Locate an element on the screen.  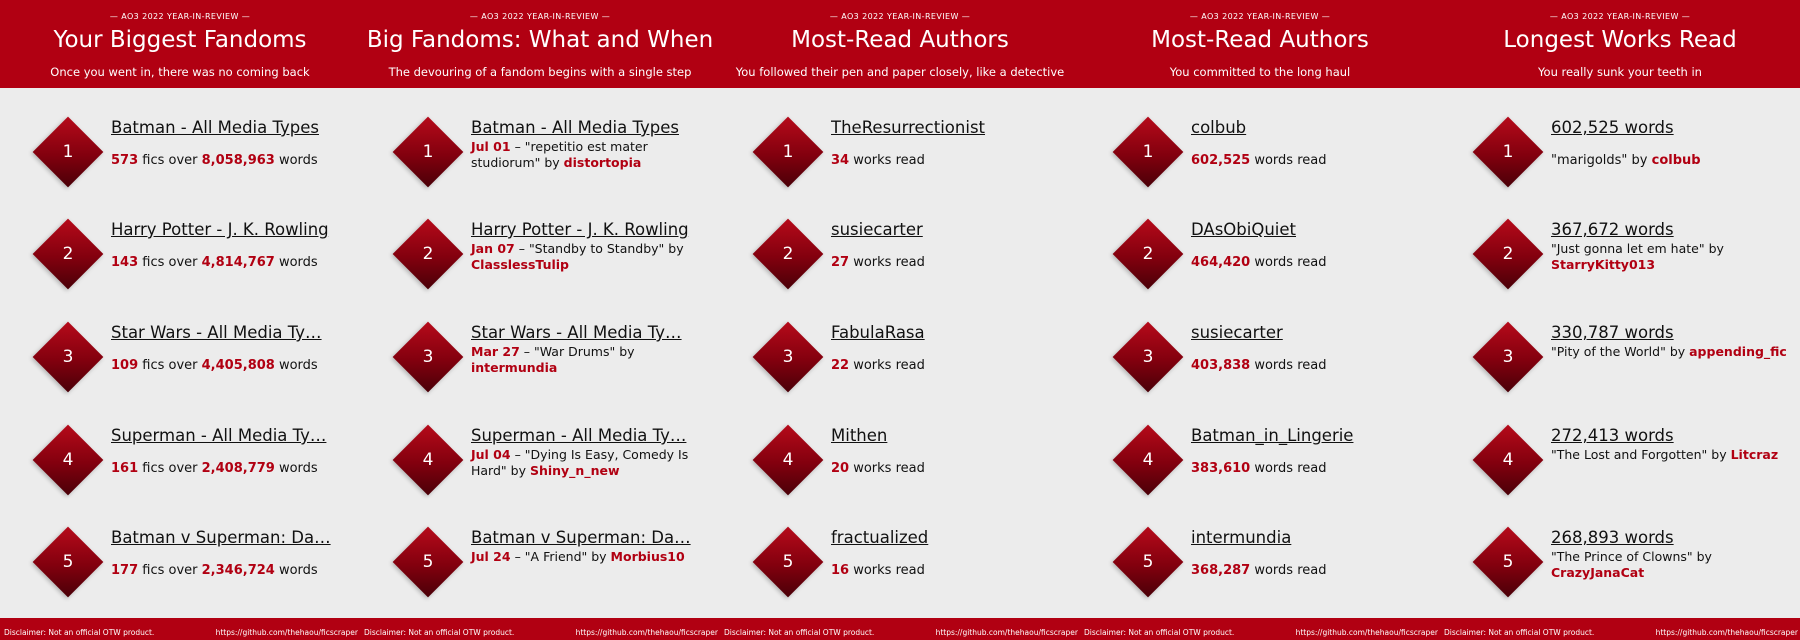
ranked-item: 4 Batman_in_Lingerie 383,610 words read is located at coordinates (1260, 465).